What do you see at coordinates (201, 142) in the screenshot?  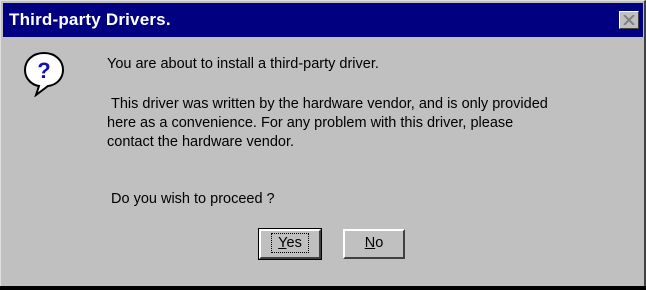 I see `message-line: contact the hardware vendor.` at bounding box center [201, 142].